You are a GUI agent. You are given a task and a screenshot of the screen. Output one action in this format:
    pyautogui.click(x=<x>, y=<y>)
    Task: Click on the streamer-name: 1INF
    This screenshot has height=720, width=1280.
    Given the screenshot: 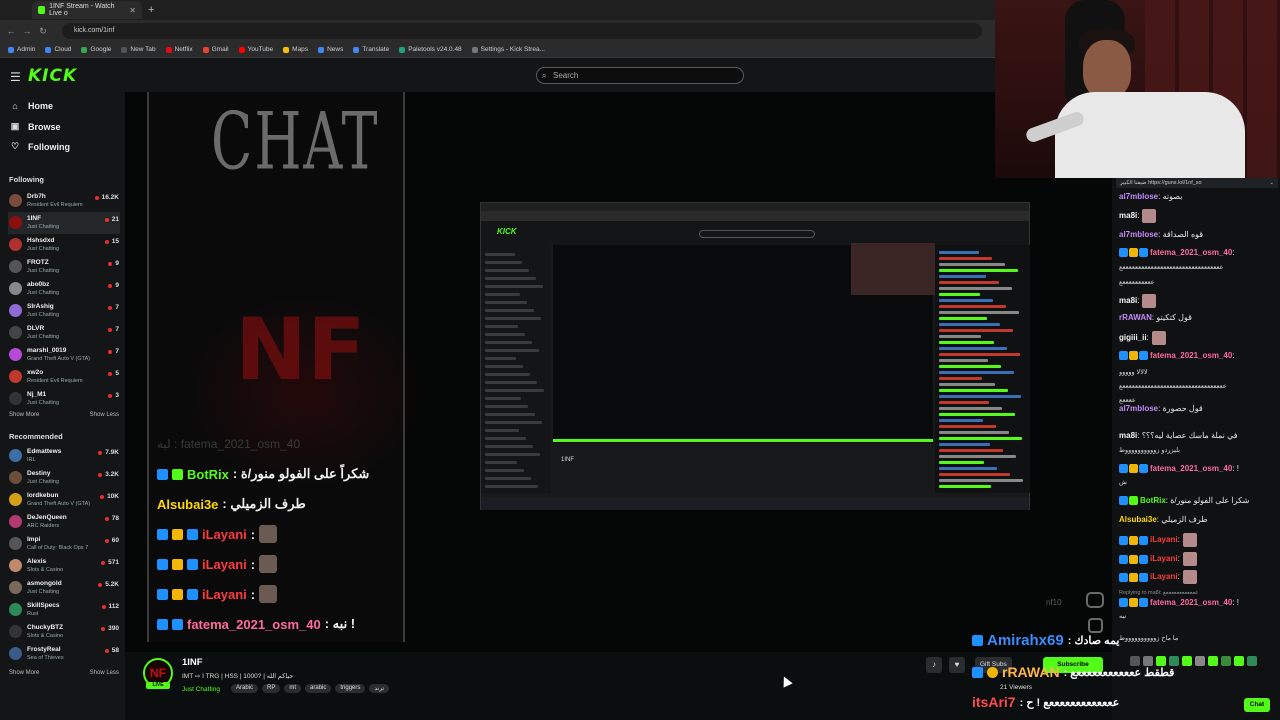 What is the action you would take?
    pyautogui.click(x=192, y=662)
    